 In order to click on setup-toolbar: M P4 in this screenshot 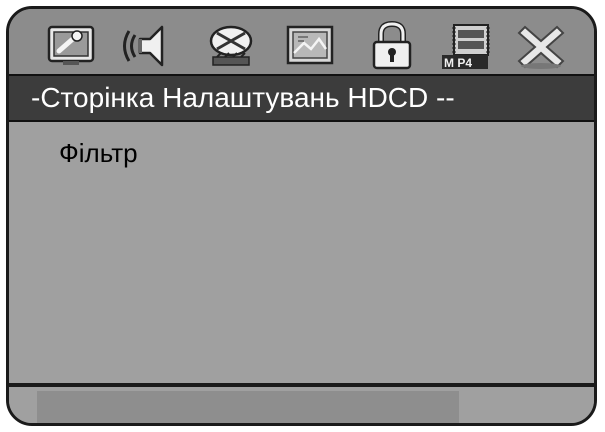, I will do `click(301, 41)`.